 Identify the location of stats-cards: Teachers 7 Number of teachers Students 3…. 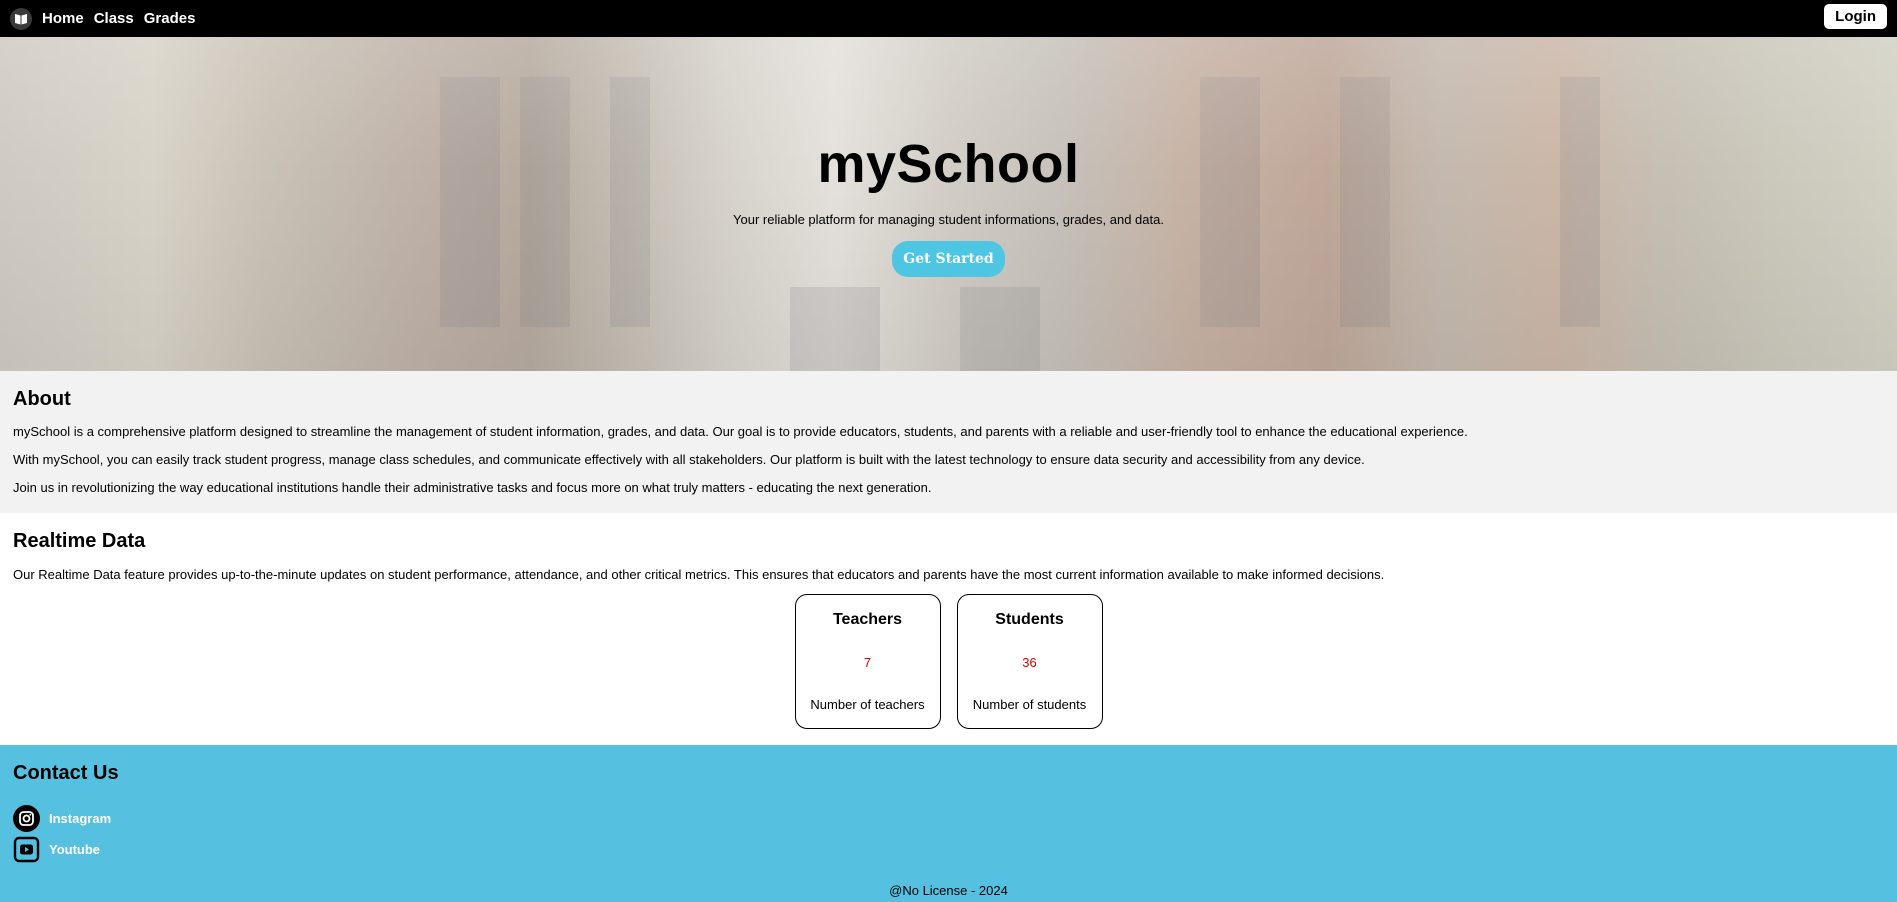
(948, 661).